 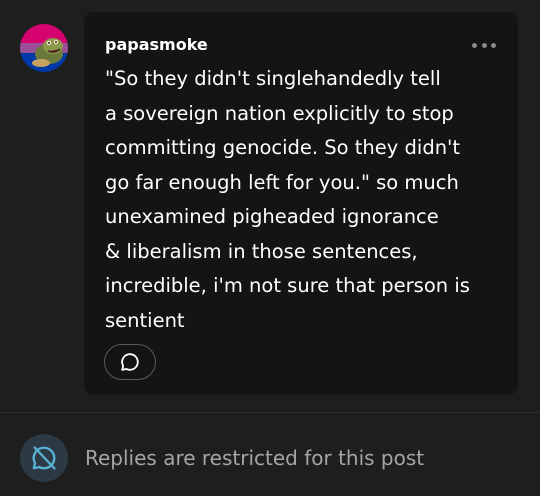 What do you see at coordinates (270, 412) in the screenshot?
I see `divider` at bounding box center [270, 412].